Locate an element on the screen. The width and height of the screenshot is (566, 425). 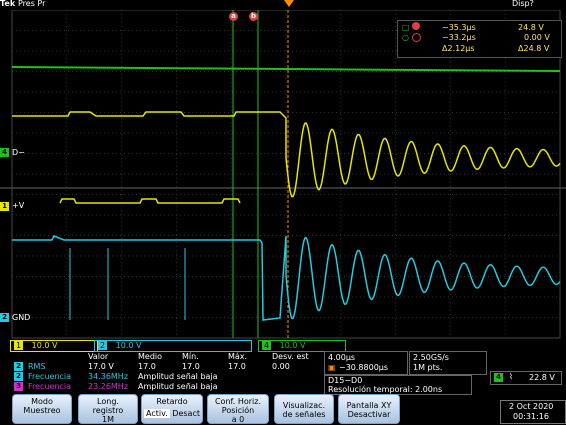
cursor-a-icon: □ is located at coordinates (406, 27).